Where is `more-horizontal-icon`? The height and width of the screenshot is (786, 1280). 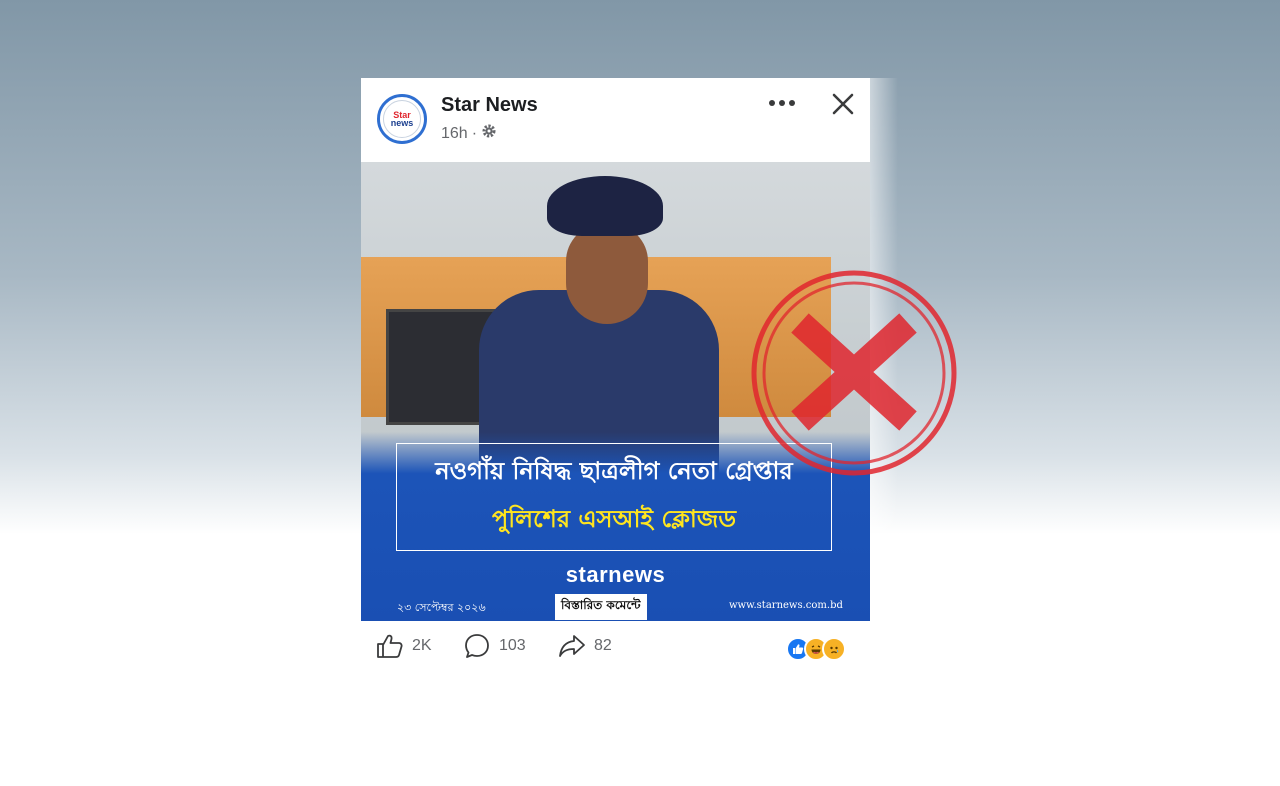
more-horizontal-icon is located at coordinates (782, 103).